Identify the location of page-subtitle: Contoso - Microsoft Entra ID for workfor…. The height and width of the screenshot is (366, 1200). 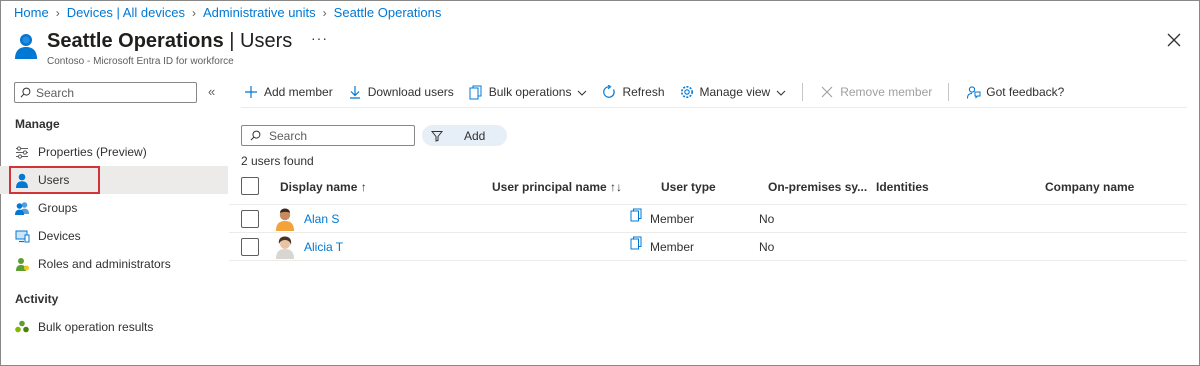
(140, 61).